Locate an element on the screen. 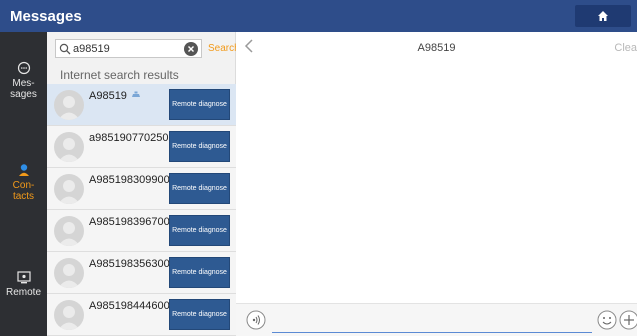 The height and width of the screenshot is (336, 637). person-icon is located at coordinates (23, 170).